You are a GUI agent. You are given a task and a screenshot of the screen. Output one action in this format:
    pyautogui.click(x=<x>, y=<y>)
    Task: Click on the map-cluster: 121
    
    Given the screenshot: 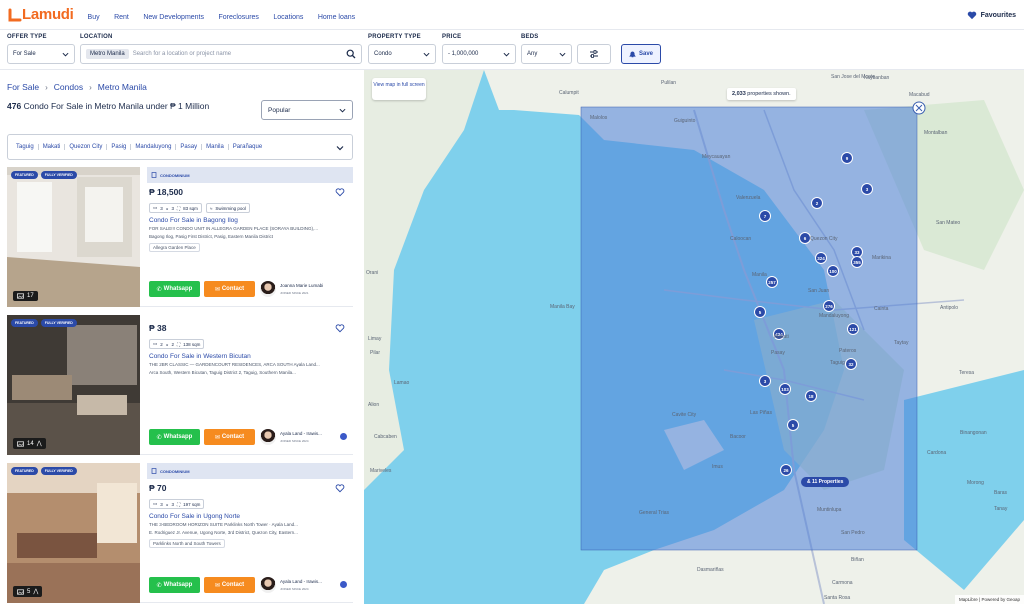 What is the action you would take?
    pyautogui.click(x=853, y=329)
    